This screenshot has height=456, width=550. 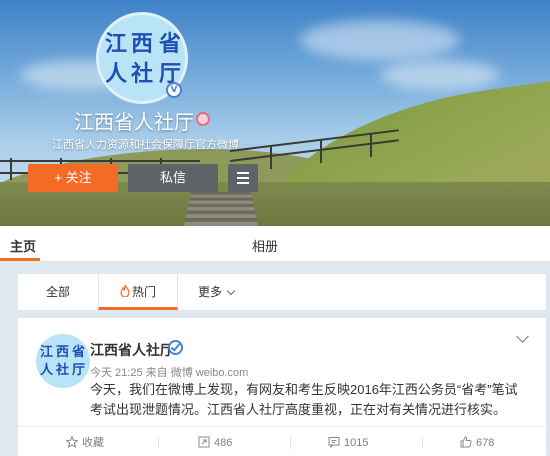 What do you see at coordinates (23, 245) in the screenshot?
I see `tab-home: 主页` at bounding box center [23, 245].